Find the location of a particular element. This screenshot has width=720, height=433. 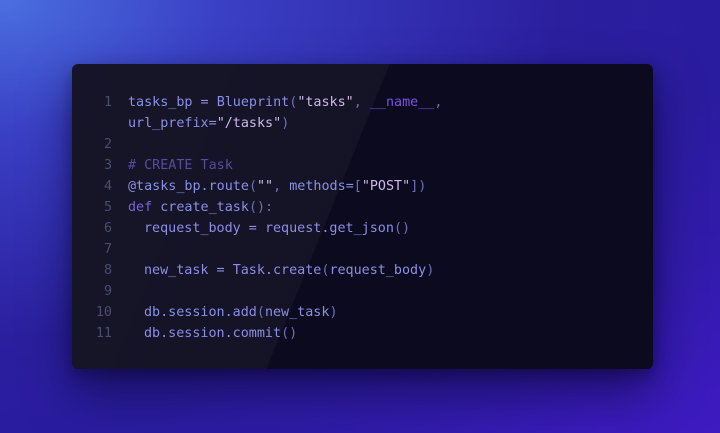

code-line: 9 is located at coordinates (362, 291).